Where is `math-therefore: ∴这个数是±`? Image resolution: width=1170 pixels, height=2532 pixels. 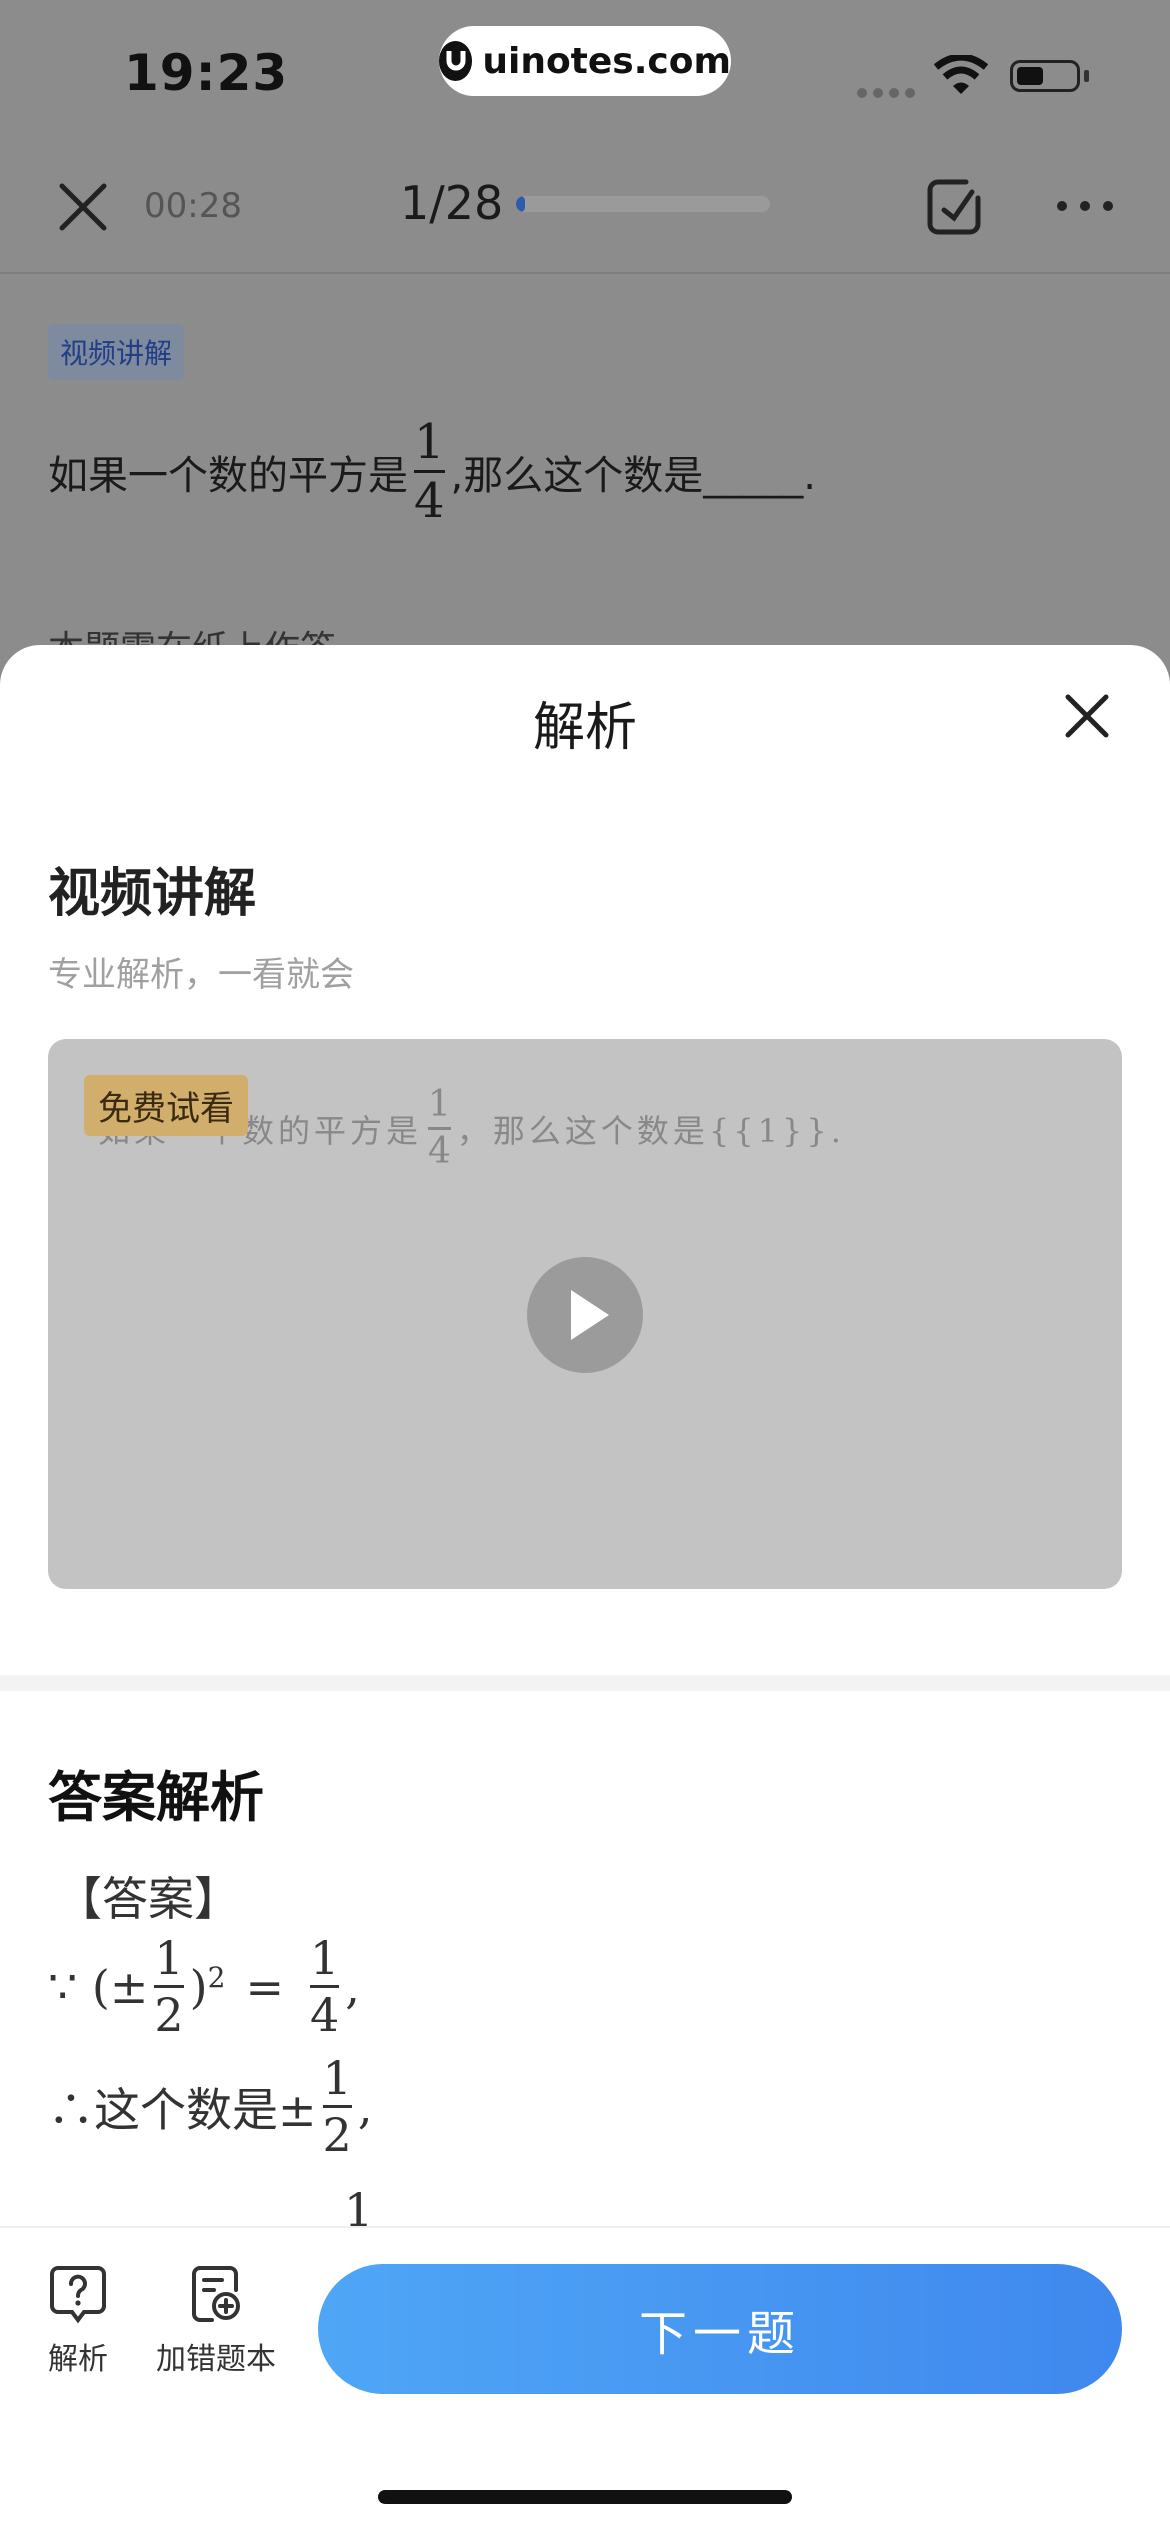
math-therefore: ∴这个数是± is located at coordinates (182, 2109).